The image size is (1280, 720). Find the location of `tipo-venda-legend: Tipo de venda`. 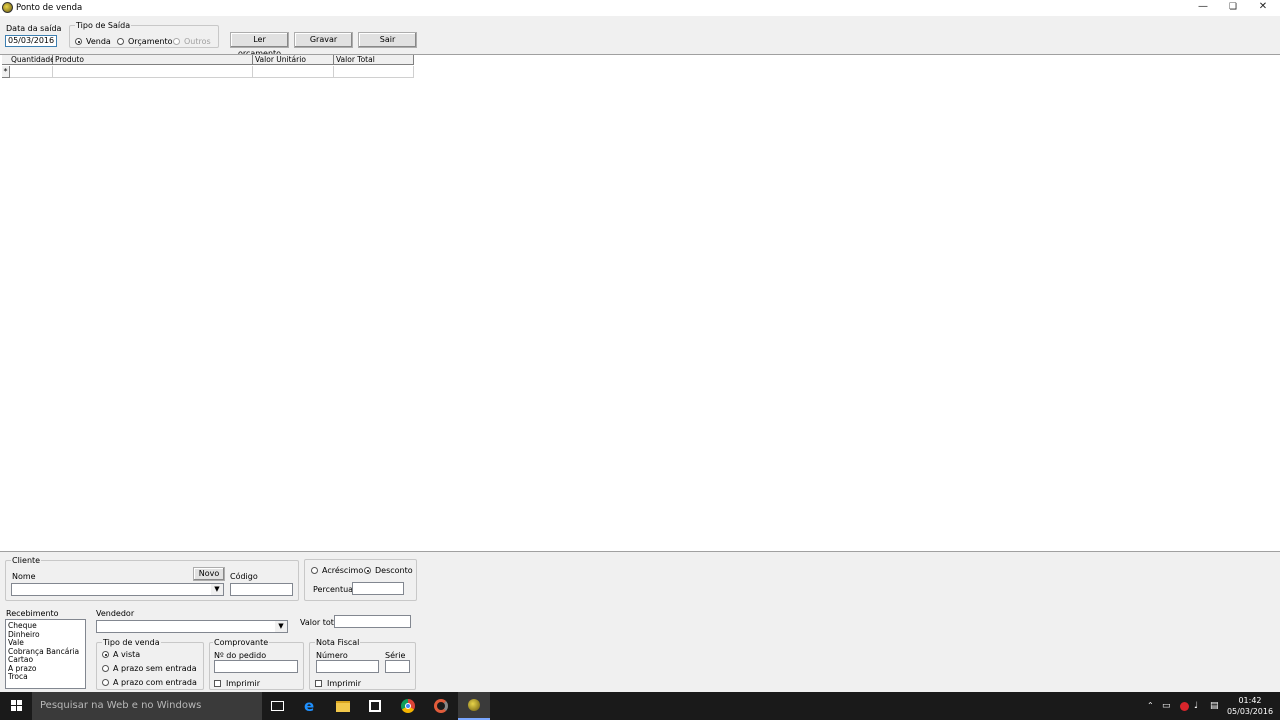

tipo-venda-legend: Tipo de venda is located at coordinates (131, 642).